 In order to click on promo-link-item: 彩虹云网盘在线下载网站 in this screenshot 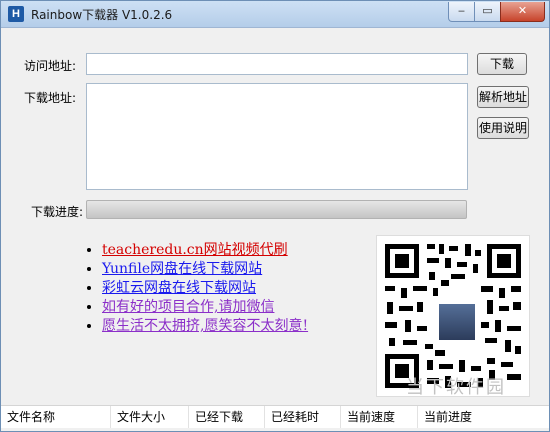, I will do `click(205, 288)`.